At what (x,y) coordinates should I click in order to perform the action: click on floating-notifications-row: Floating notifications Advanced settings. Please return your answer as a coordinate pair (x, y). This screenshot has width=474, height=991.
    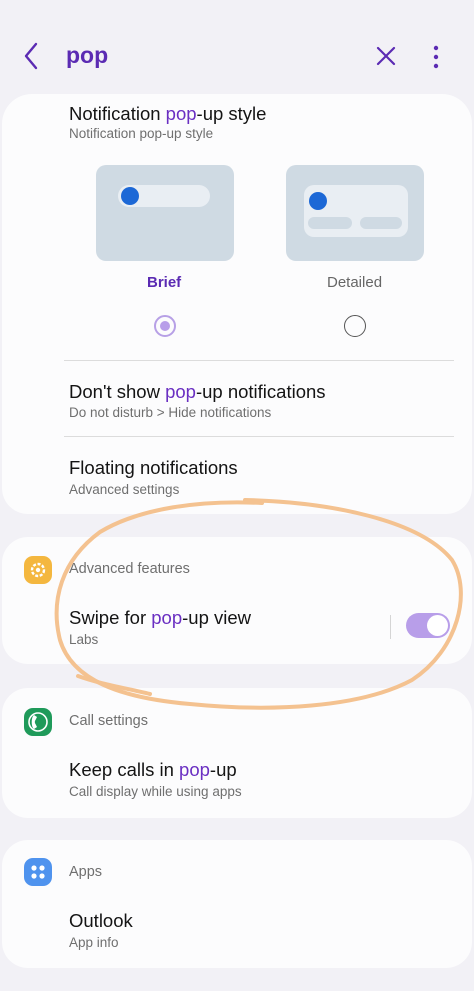
    Looking at the image, I should click on (237, 475).